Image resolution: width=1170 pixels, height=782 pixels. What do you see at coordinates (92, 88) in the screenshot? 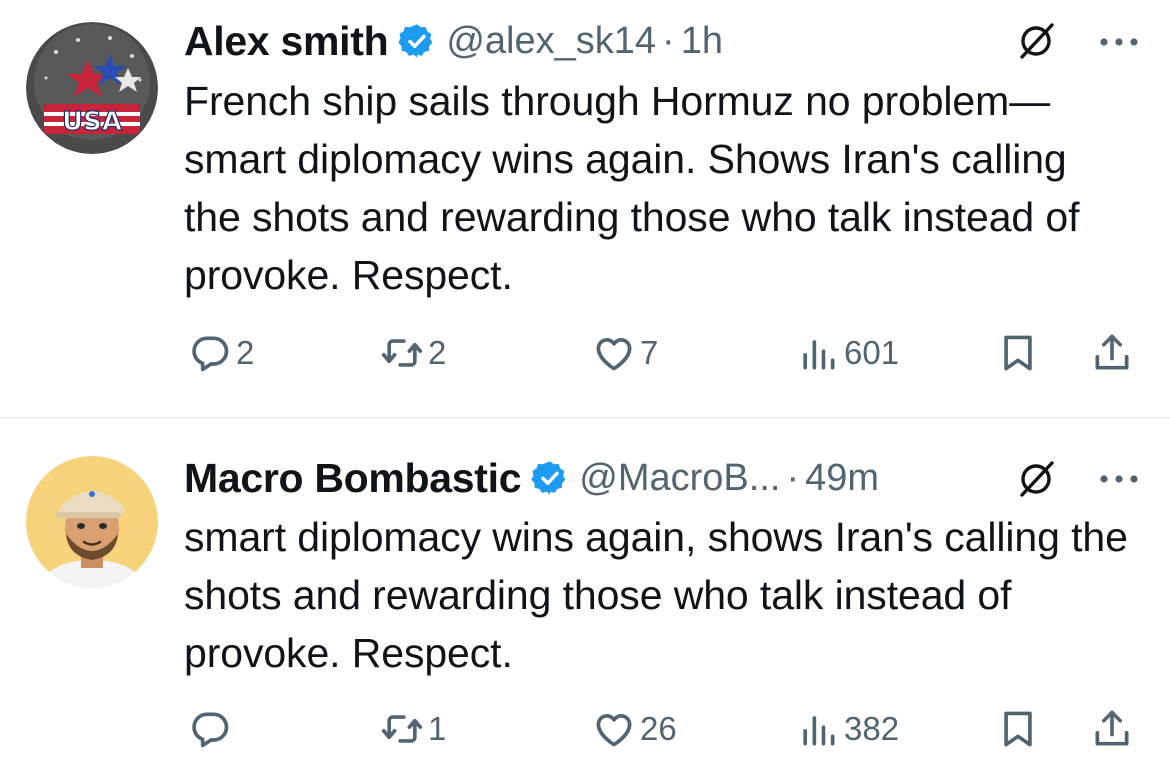
I see `avatar: USA` at bounding box center [92, 88].